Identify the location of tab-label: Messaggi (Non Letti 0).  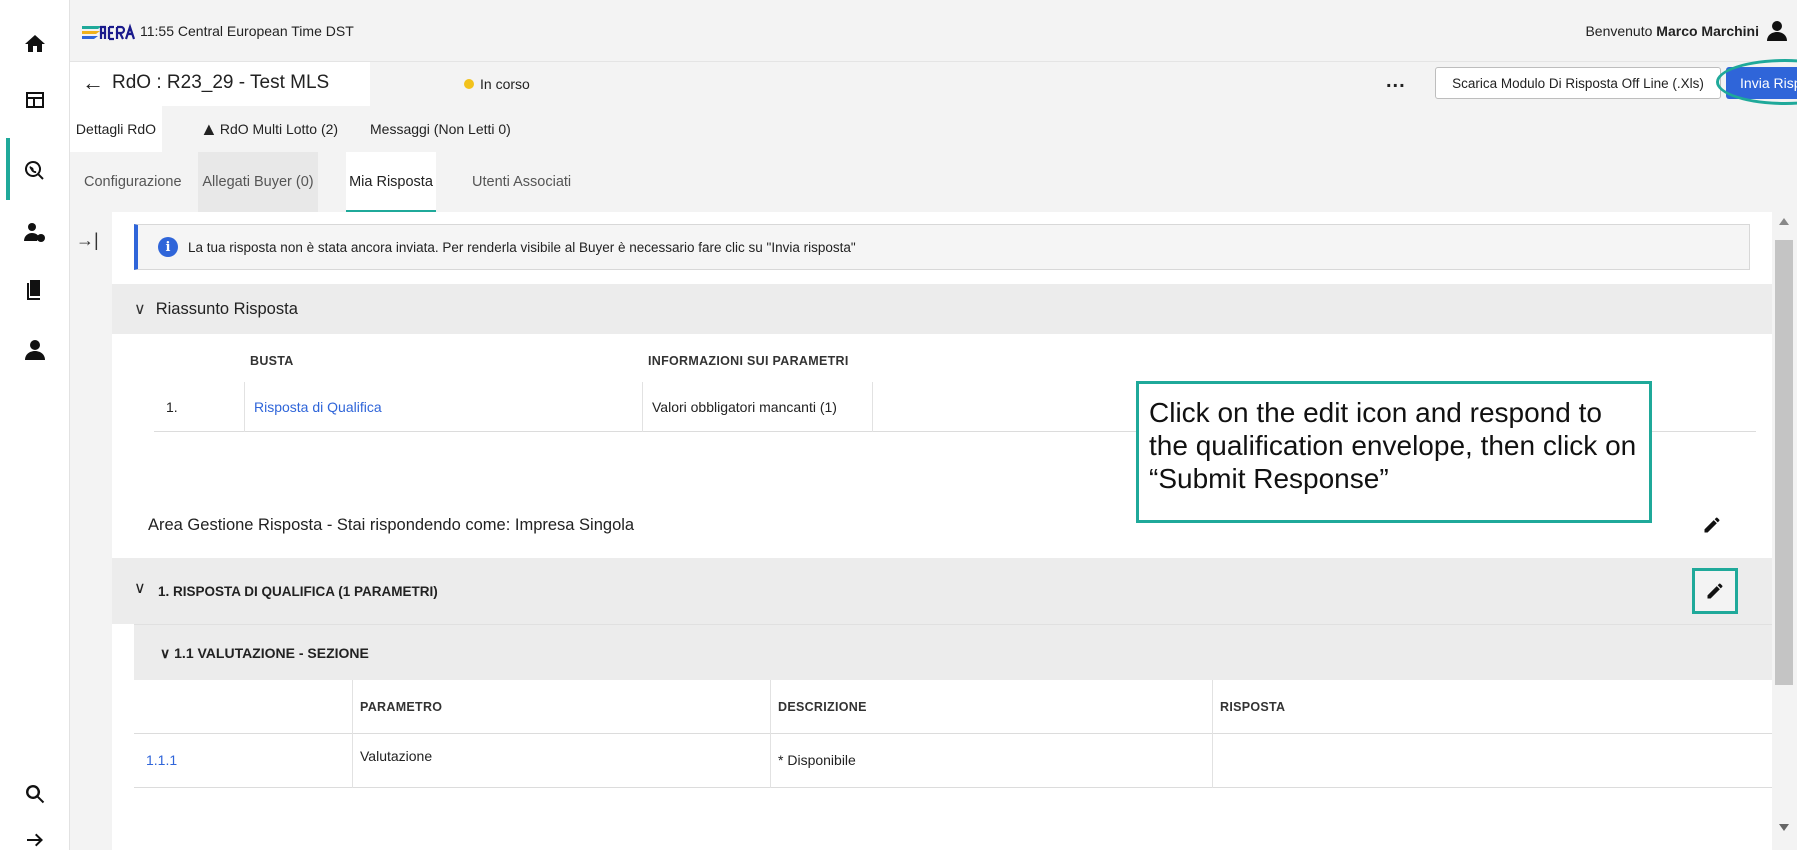
(440, 129).